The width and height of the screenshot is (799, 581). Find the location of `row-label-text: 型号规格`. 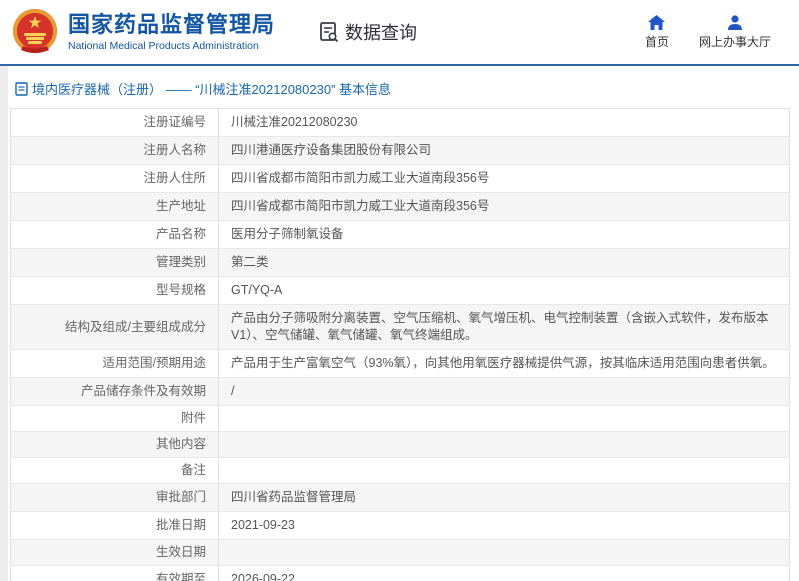

row-label-text: 型号规格 is located at coordinates (180, 290).